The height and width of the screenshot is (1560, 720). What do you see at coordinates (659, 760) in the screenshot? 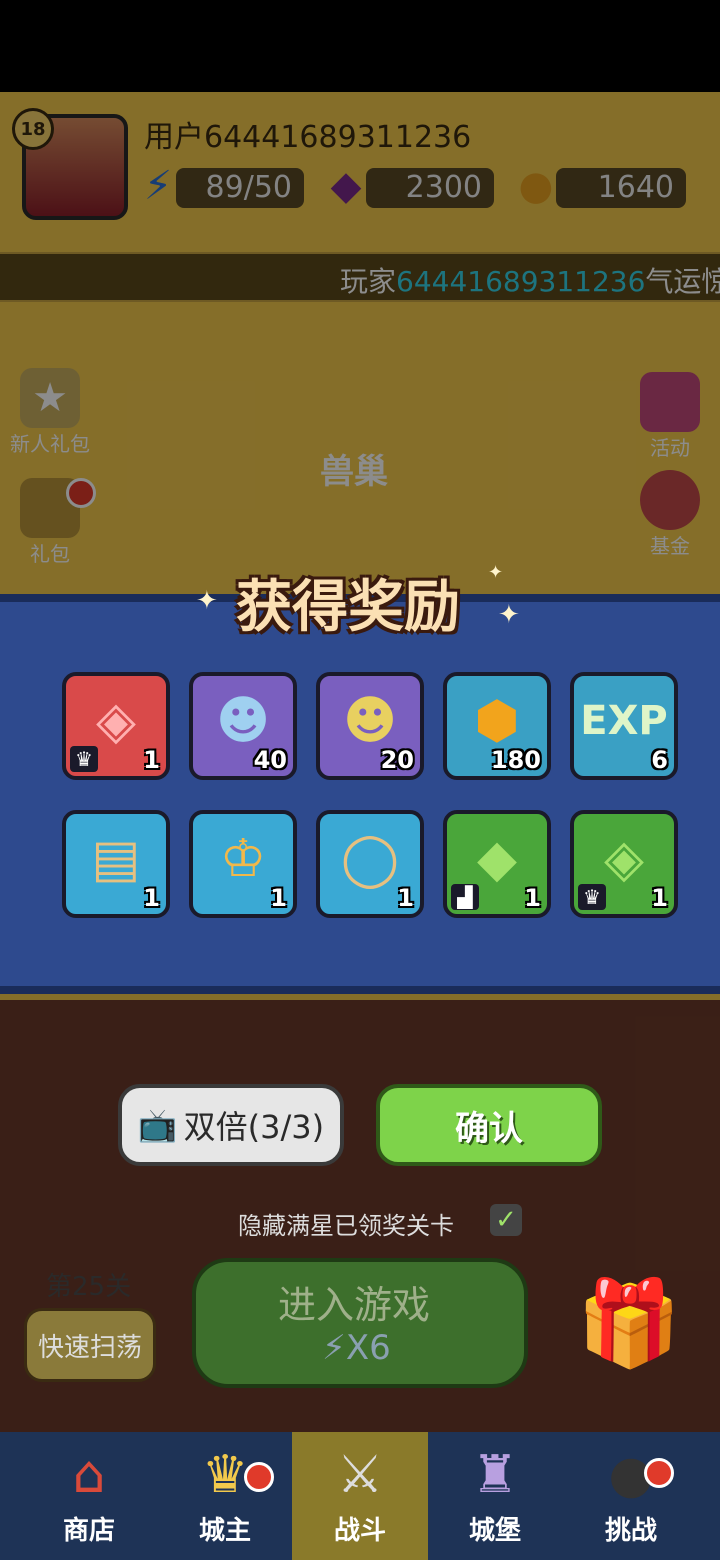
I see `reward-count: 6` at bounding box center [659, 760].